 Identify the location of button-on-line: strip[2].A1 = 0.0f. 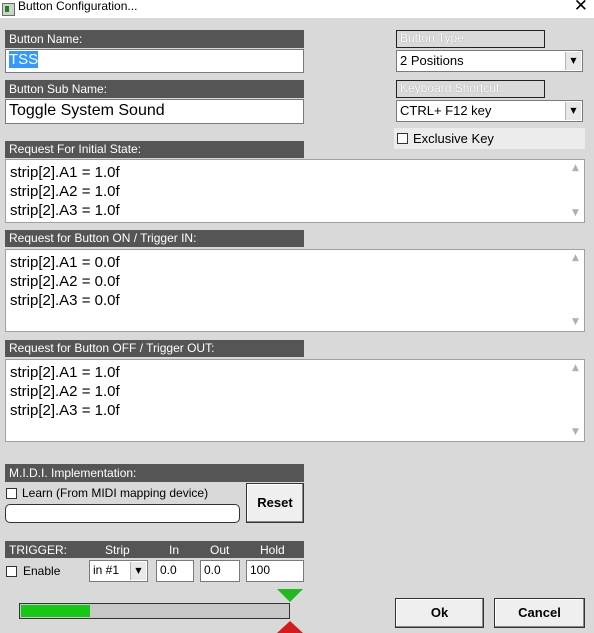
(65, 262).